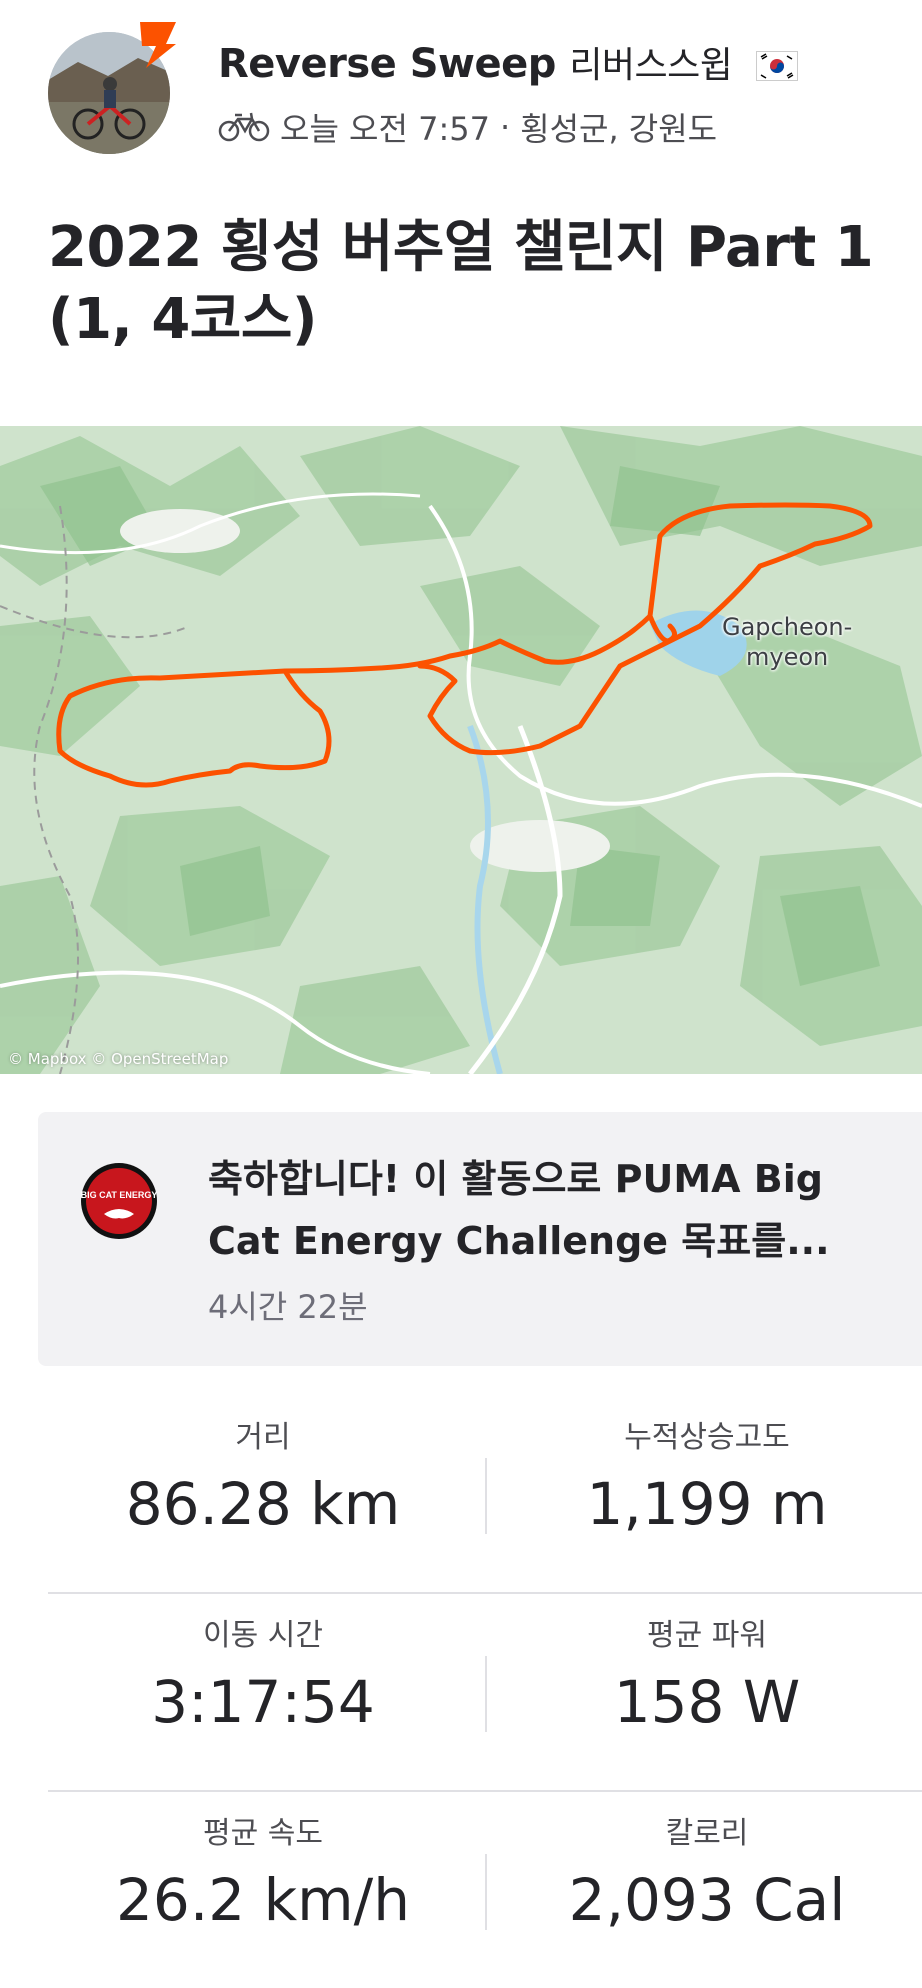  I want to click on stats-row: 이동 시간 3:17:54 평균 파워 158 W, so click(485, 1693).